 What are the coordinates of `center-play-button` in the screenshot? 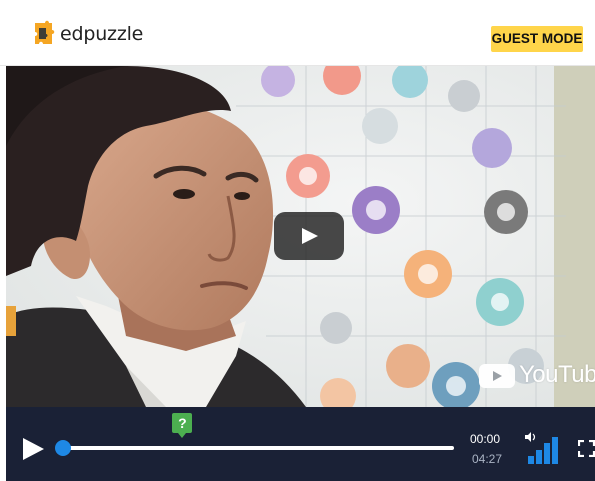 It's located at (309, 236).